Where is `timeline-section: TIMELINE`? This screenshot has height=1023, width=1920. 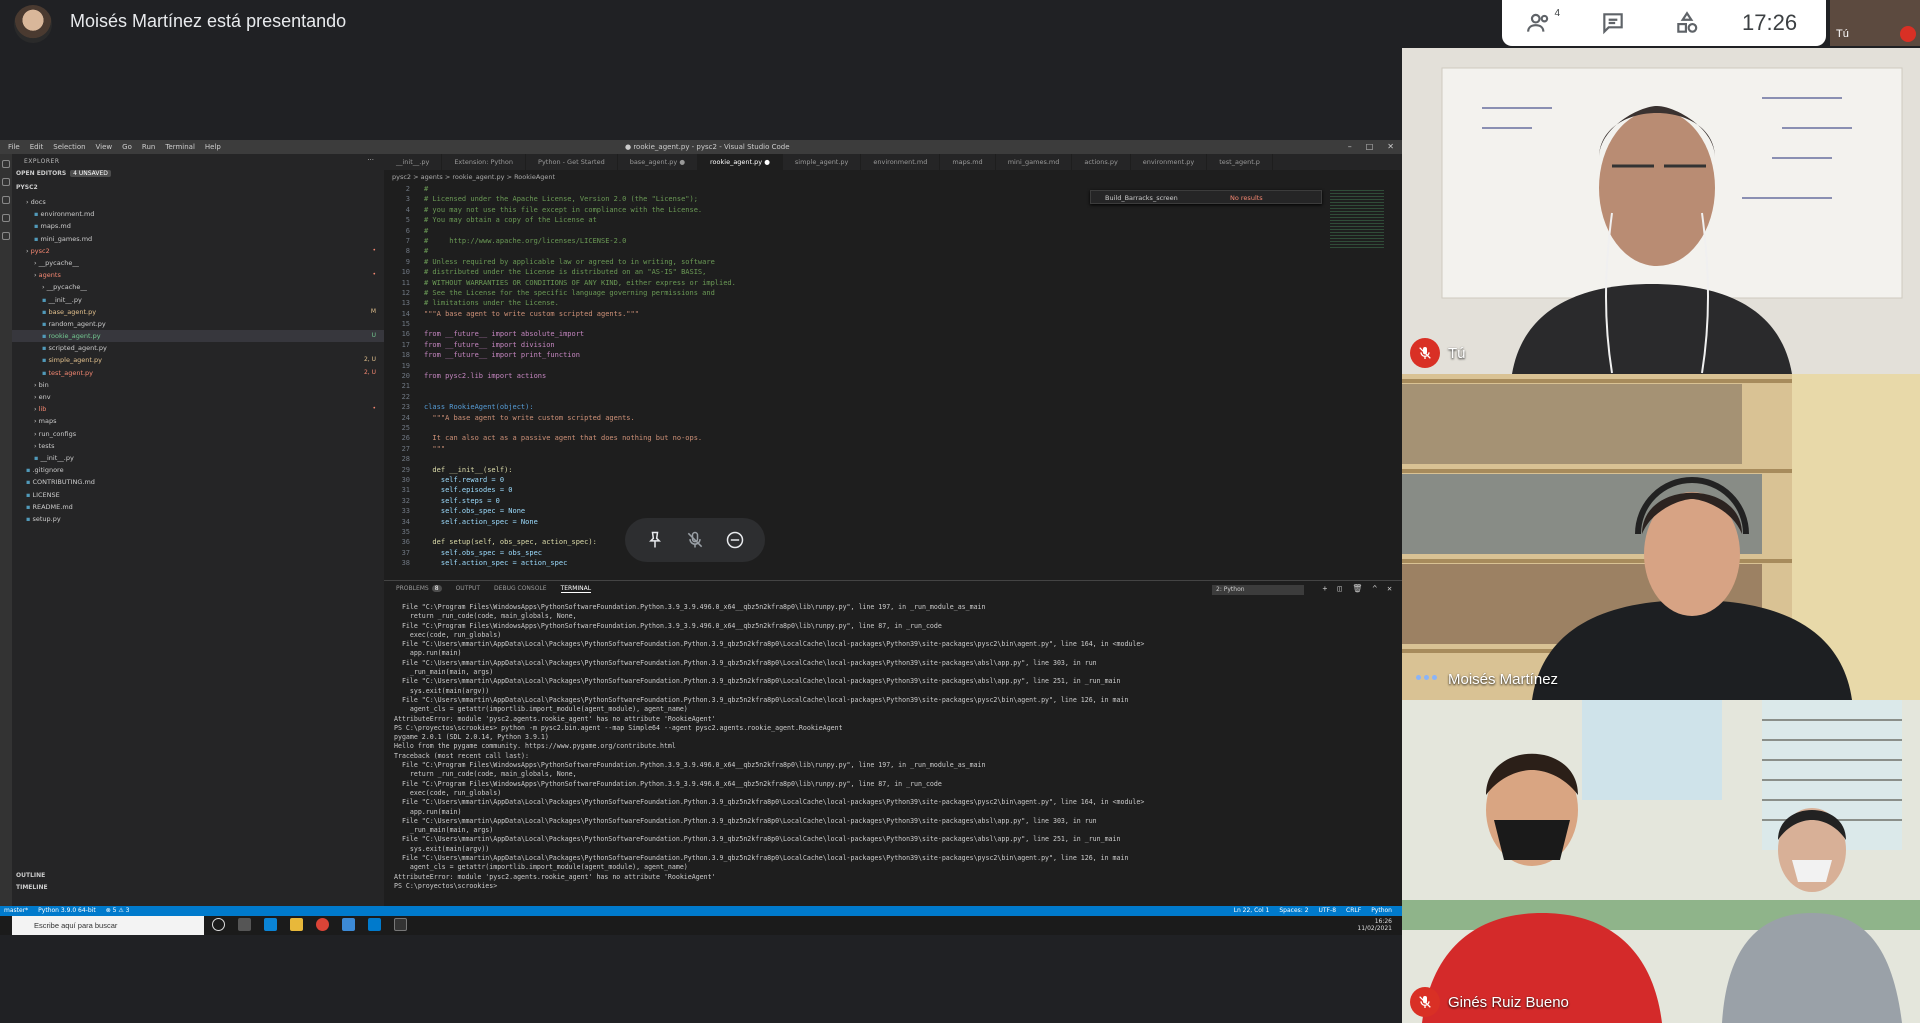
timeline-section: TIMELINE is located at coordinates (32, 887).